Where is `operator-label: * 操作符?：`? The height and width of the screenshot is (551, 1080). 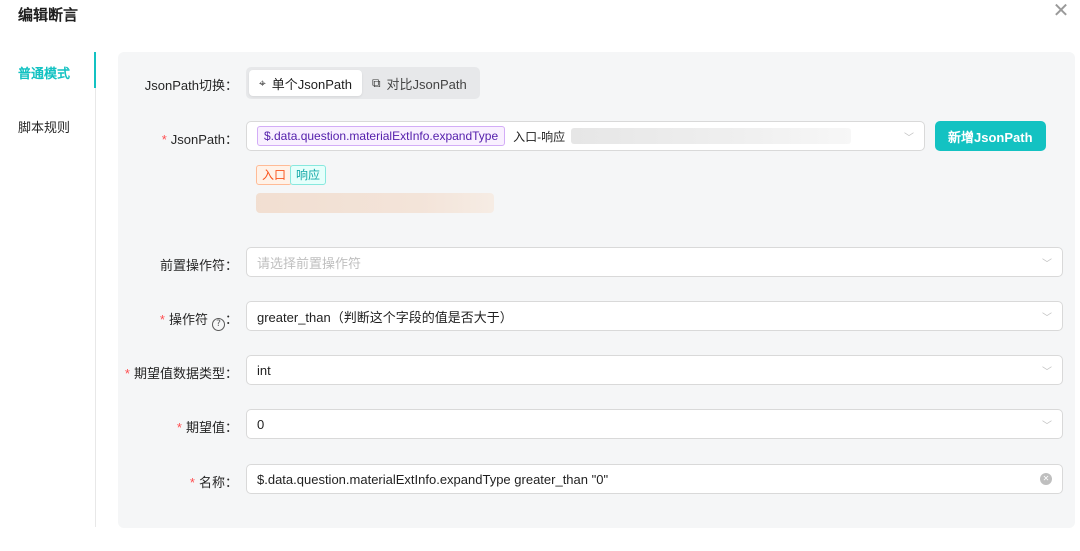
operator-label: * 操作符?： is located at coordinates (198, 321).